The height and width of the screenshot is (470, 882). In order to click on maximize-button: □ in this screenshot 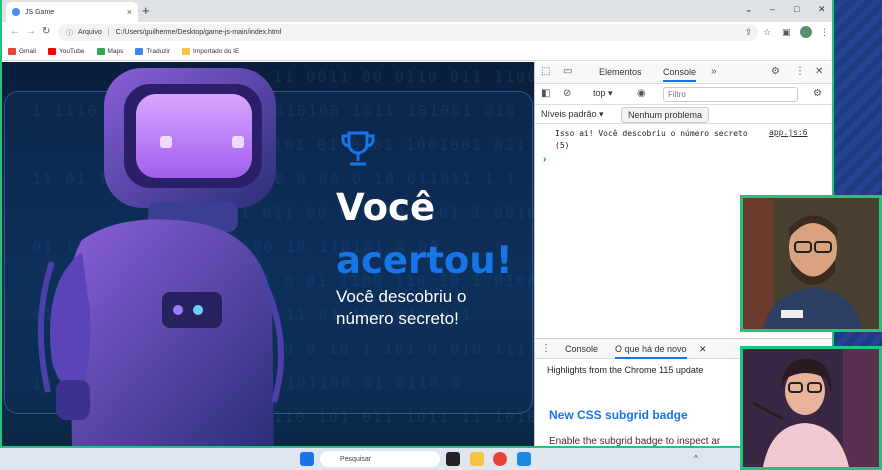, I will do `click(796, 9)`.